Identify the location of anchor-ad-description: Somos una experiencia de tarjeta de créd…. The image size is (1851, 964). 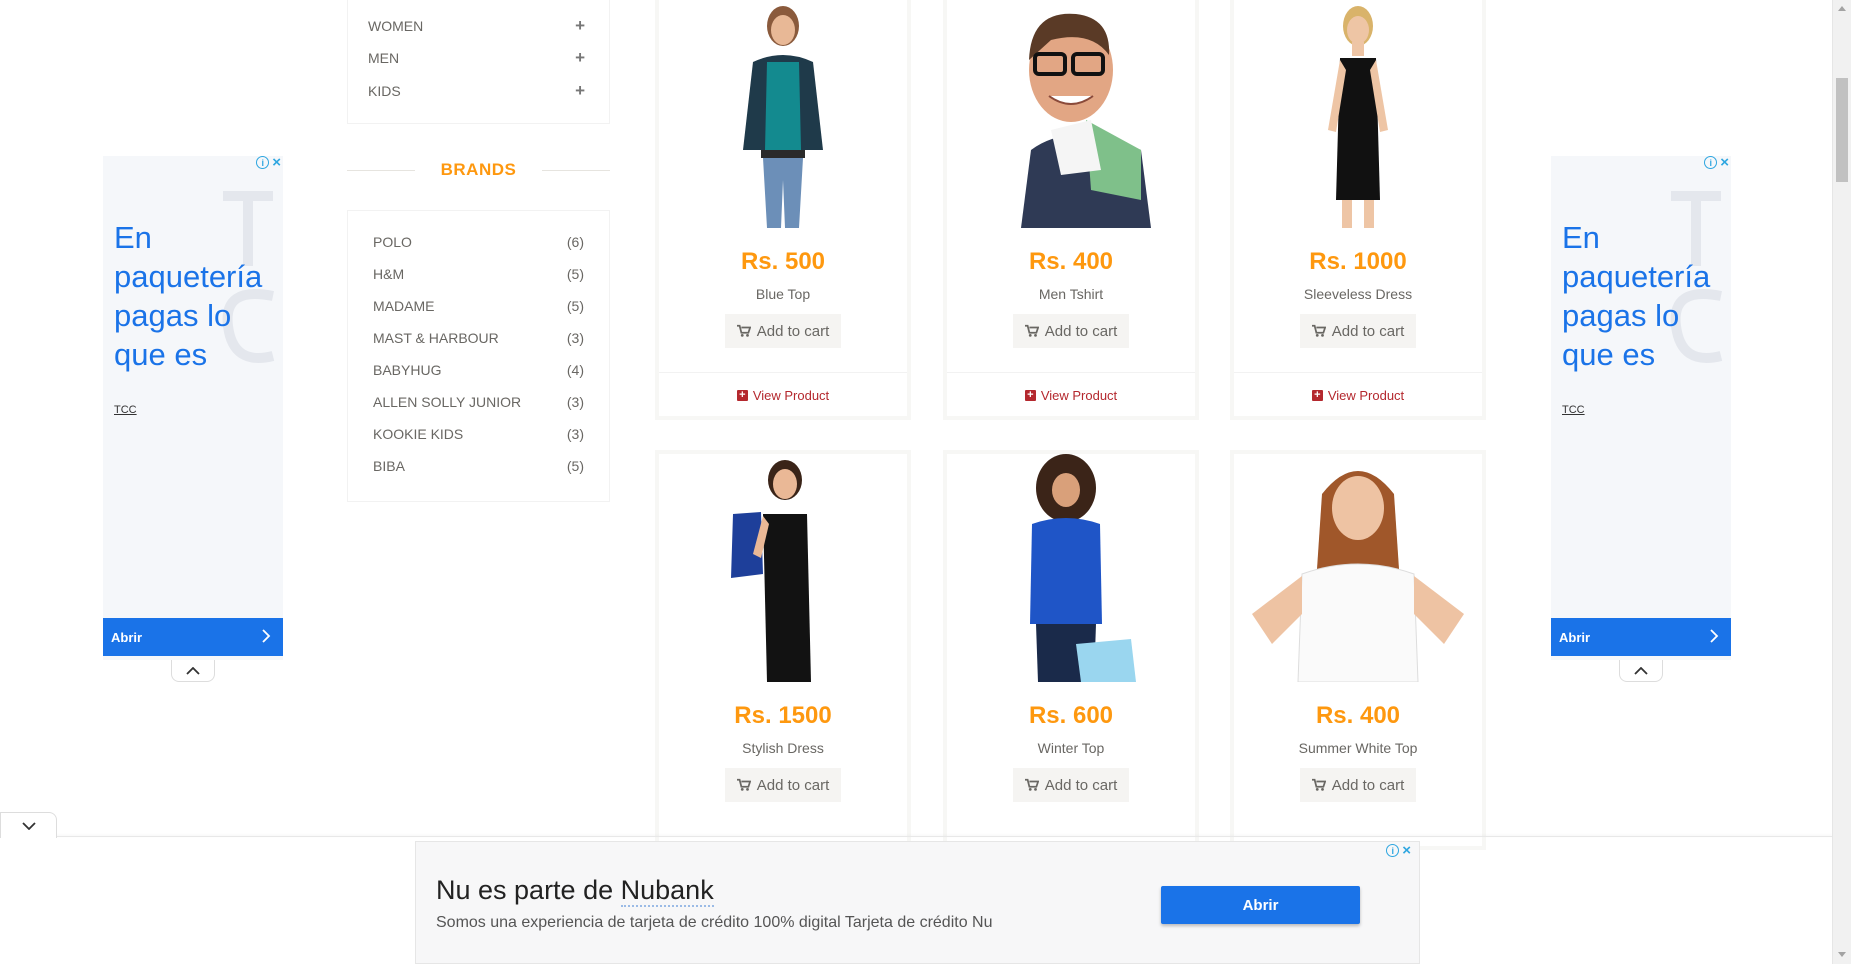
(714, 922).